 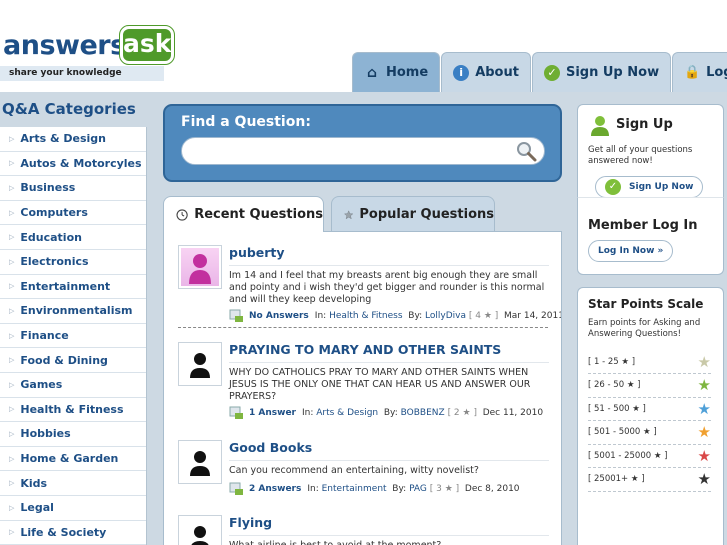 What do you see at coordinates (354, 489) in the screenshot?
I see `question-category-link: Entertainment` at bounding box center [354, 489].